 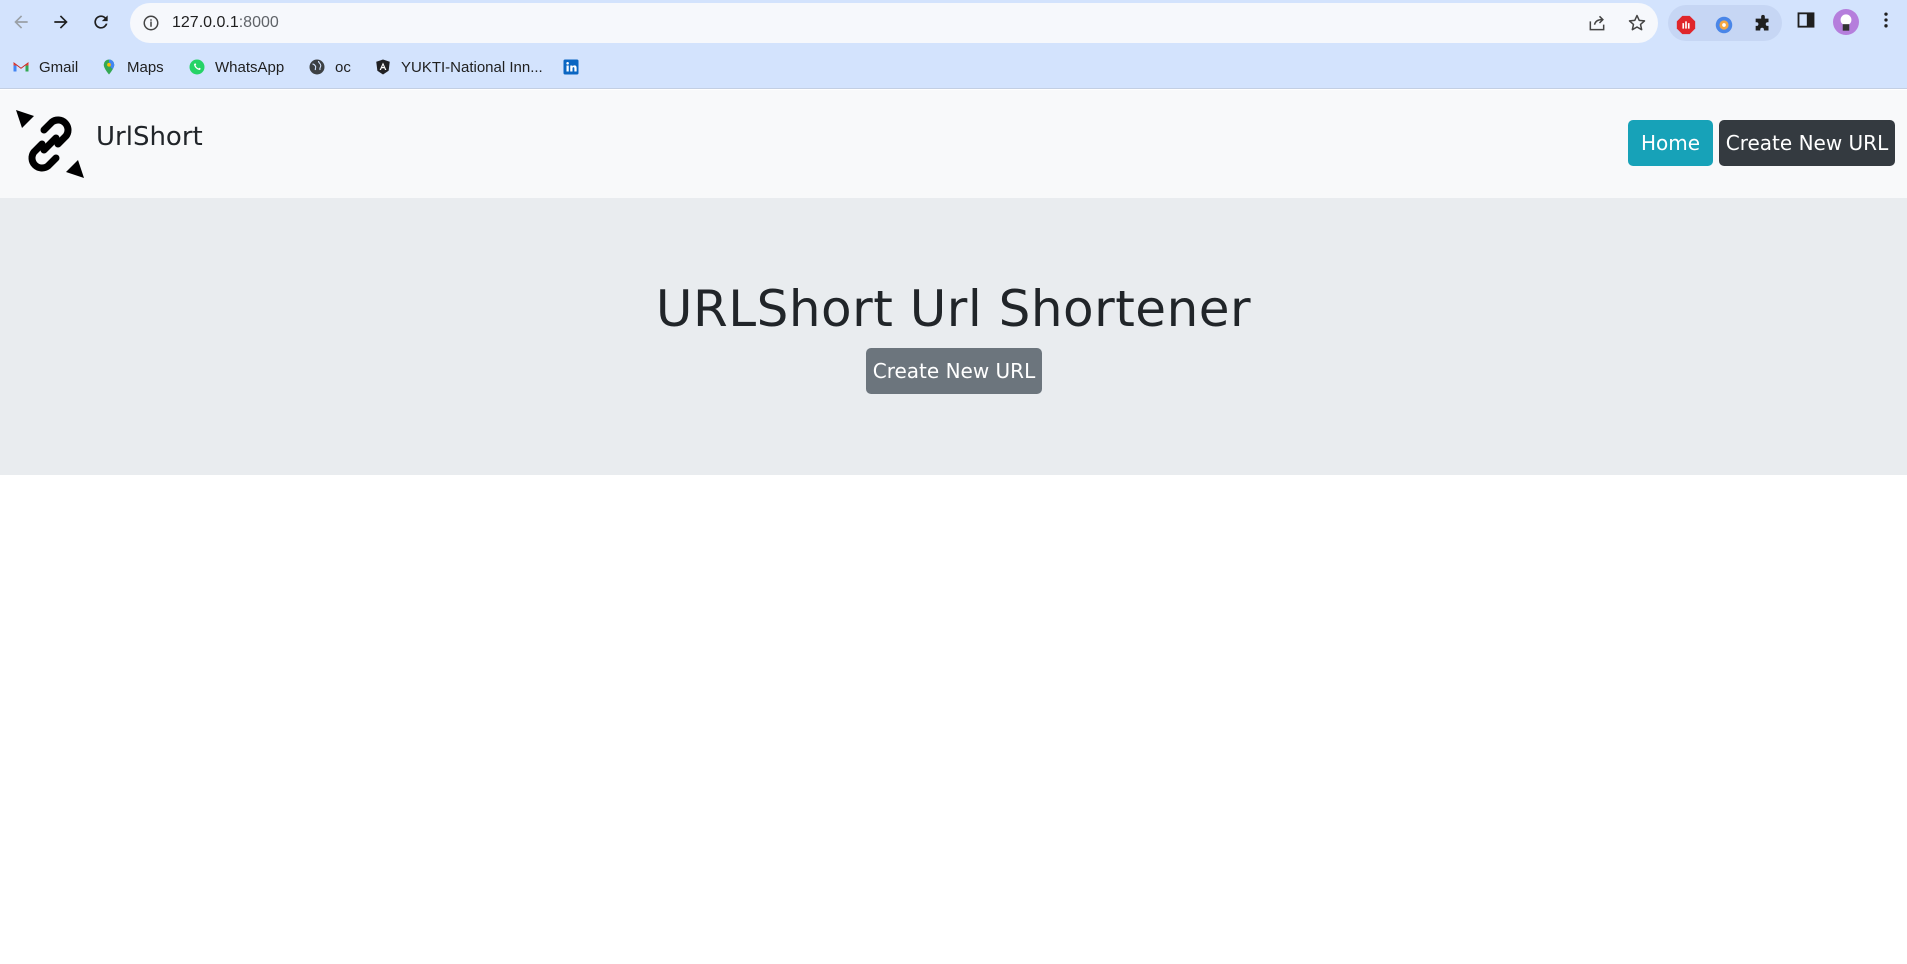 I want to click on puzzle-icon, so click(x=1763, y=25).